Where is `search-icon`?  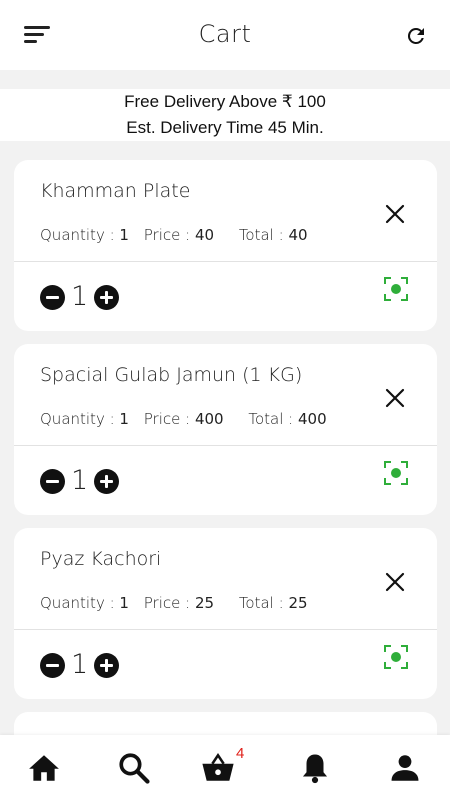 search-icon is located at coordinates (134, 768).